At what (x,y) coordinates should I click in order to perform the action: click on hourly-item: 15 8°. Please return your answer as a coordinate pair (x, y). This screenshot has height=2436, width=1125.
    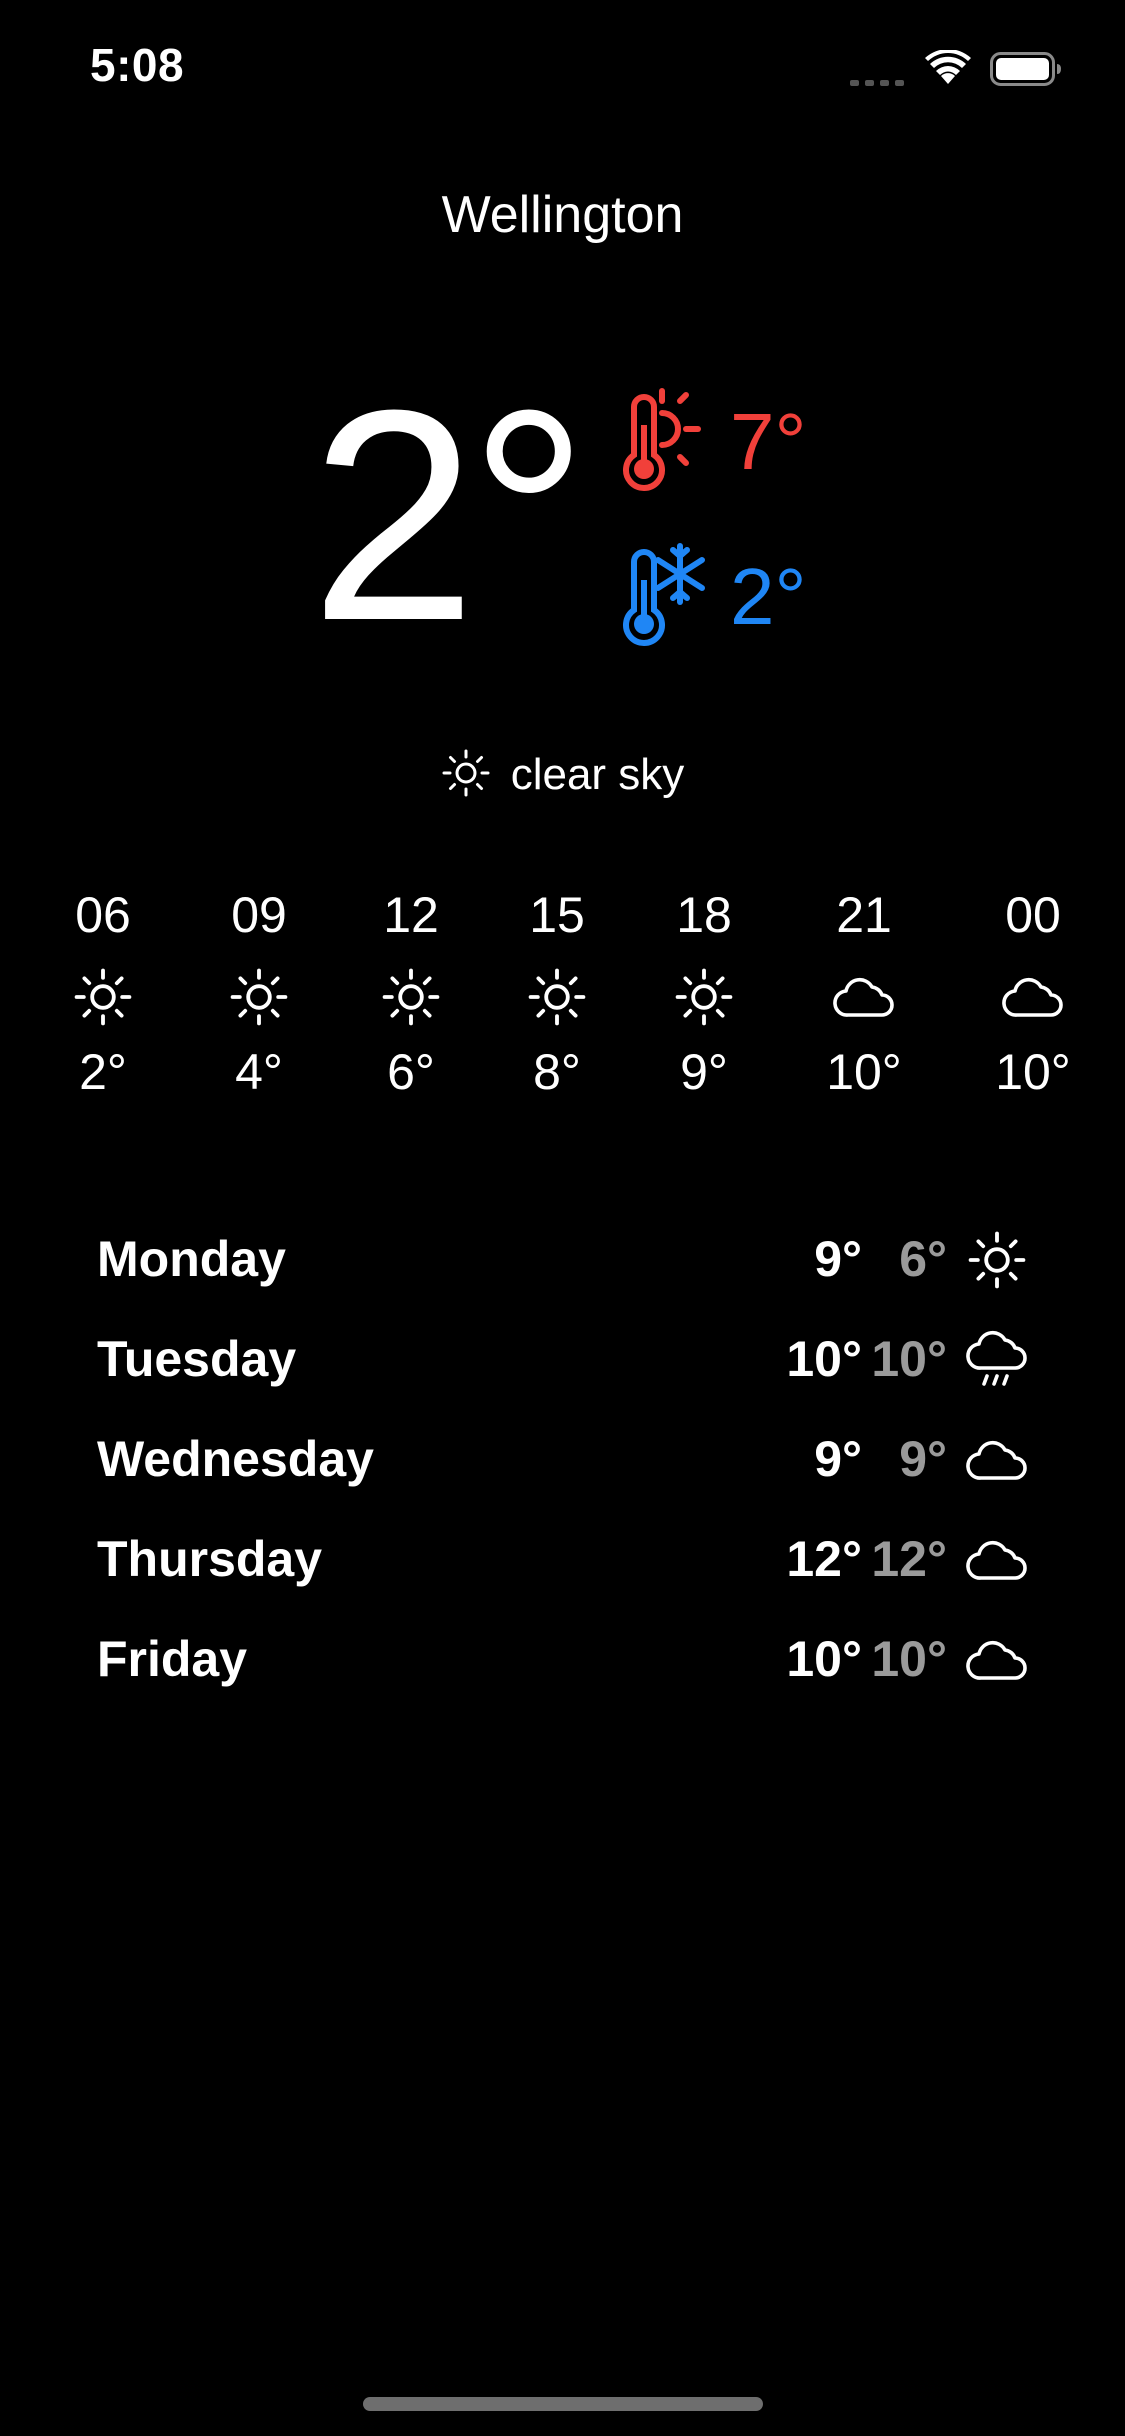
    Looking at the image, I should click on (557, 993).